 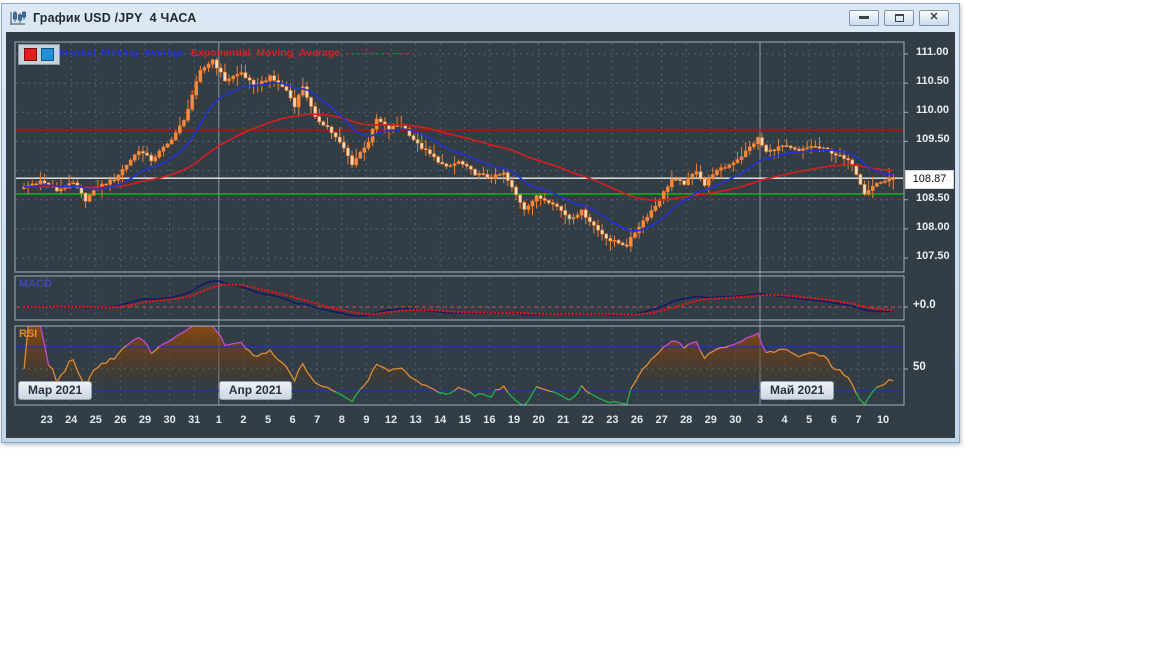 I want to click on rsi-mid-label: 50, so click(x=919, y=367).